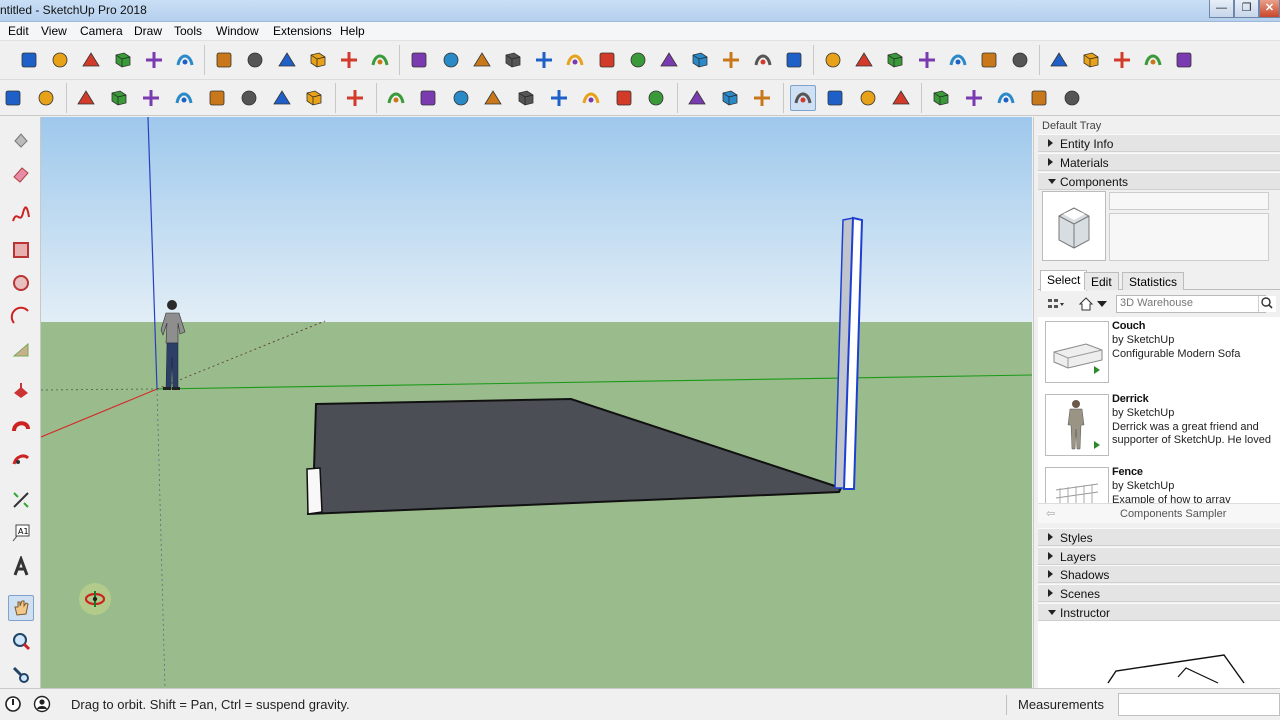 Image resolution: width=1280 pixels, height=720 pixels. Describe the element at coordinates (1102, 305) in the screenshot. I see `navigation-dropdown-icon` at that location.